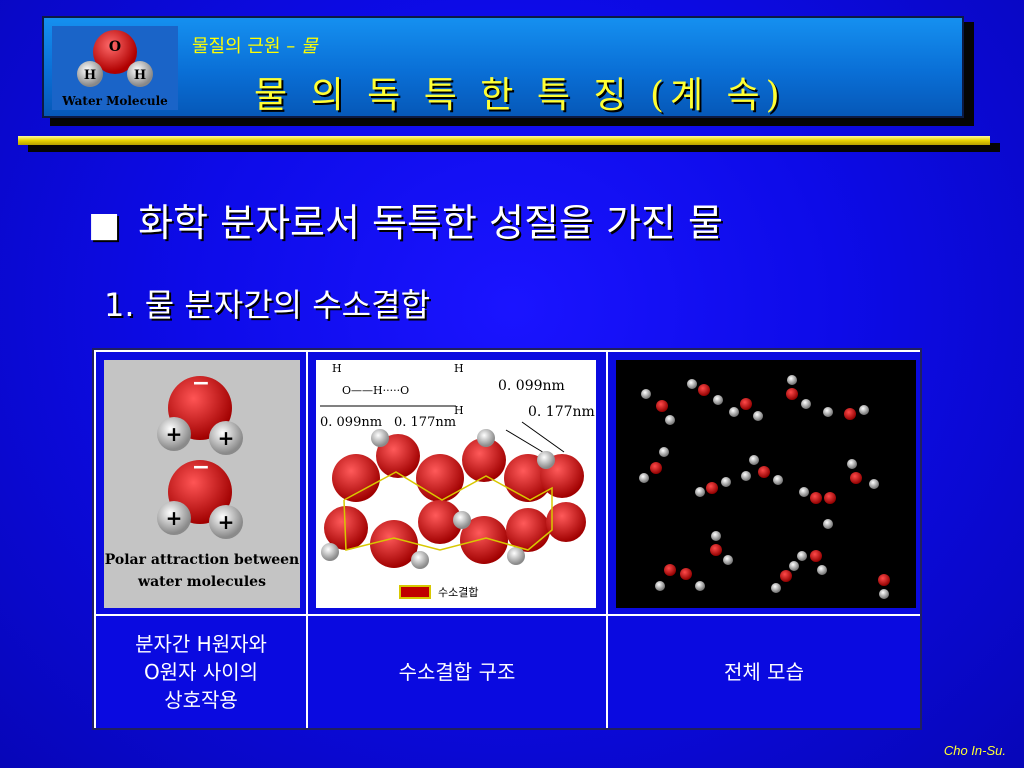 The height and width of the screenshot is (768, 1024). I want to click on subtitle-emphasis: 물, so click(309, 46).